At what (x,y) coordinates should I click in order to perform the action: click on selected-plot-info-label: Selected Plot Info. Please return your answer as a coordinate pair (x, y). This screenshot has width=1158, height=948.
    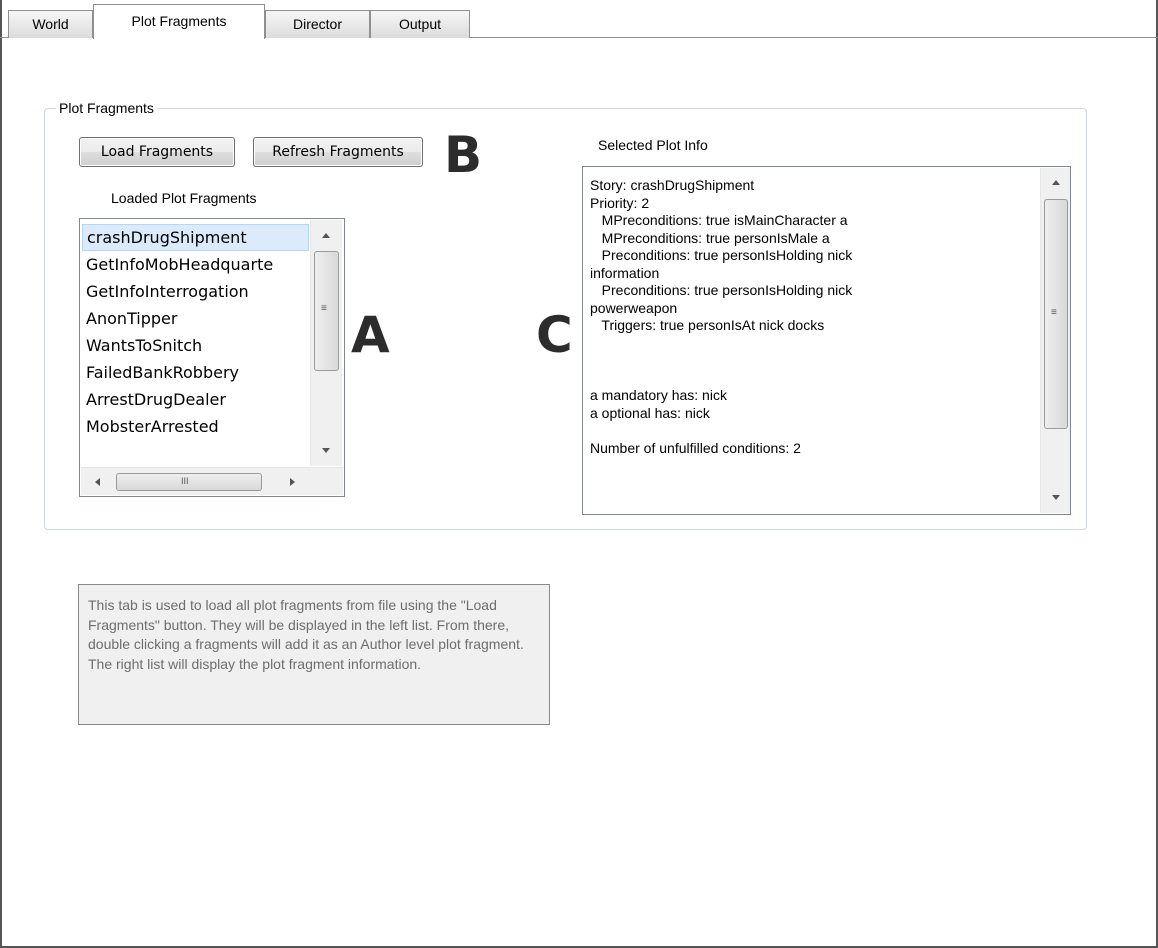
    Looking at the image, I should click on (653, 145).